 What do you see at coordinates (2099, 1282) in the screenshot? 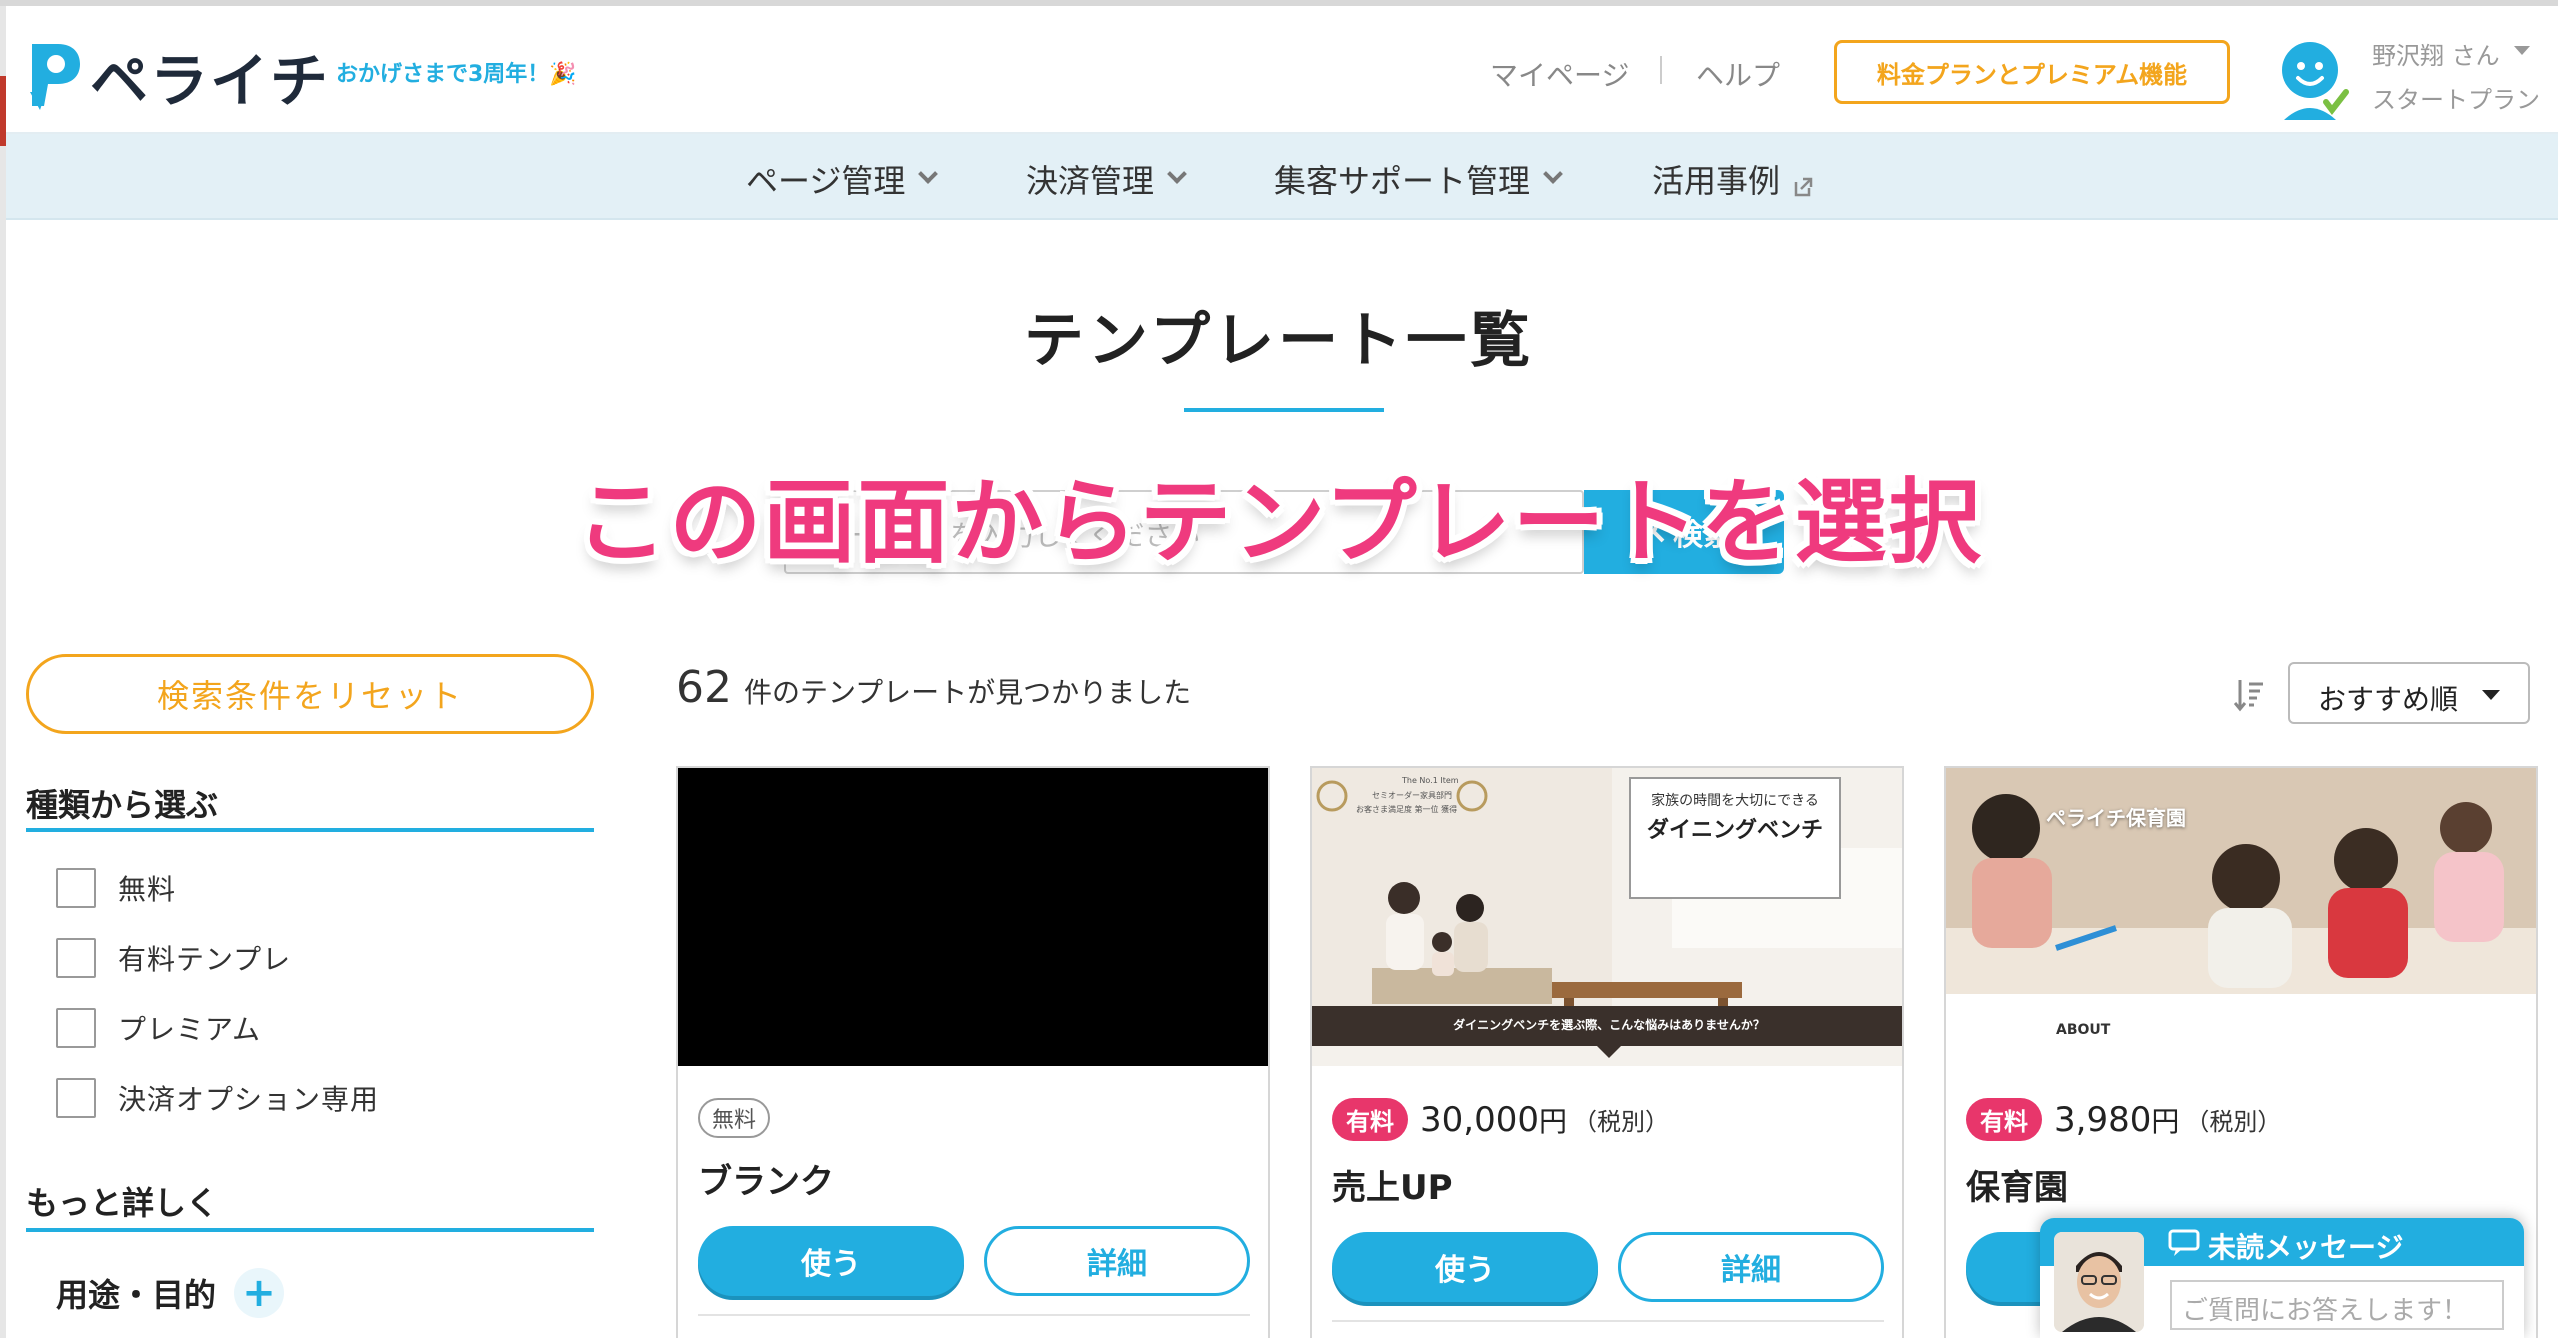
I see `support-agent-avatar` at bounding box center [2099, 1282].